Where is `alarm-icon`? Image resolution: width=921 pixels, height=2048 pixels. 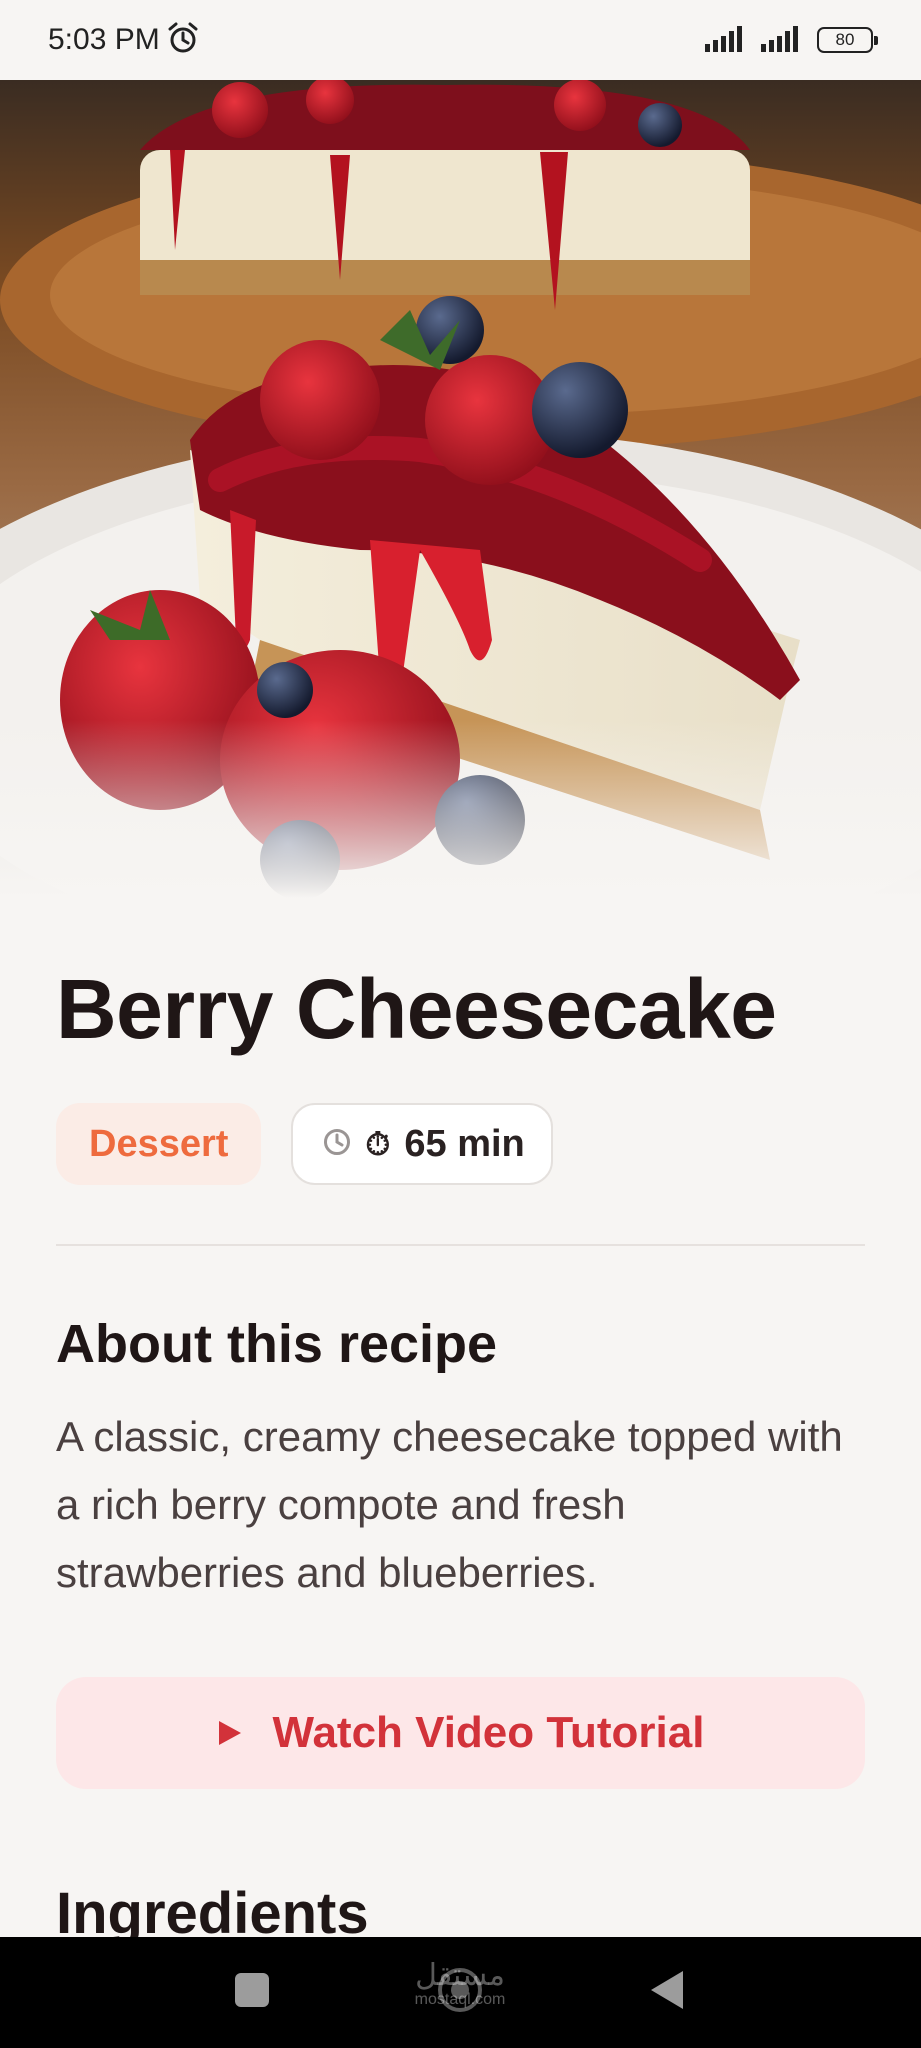
alarm-icon is located at coordinates (183, 40).